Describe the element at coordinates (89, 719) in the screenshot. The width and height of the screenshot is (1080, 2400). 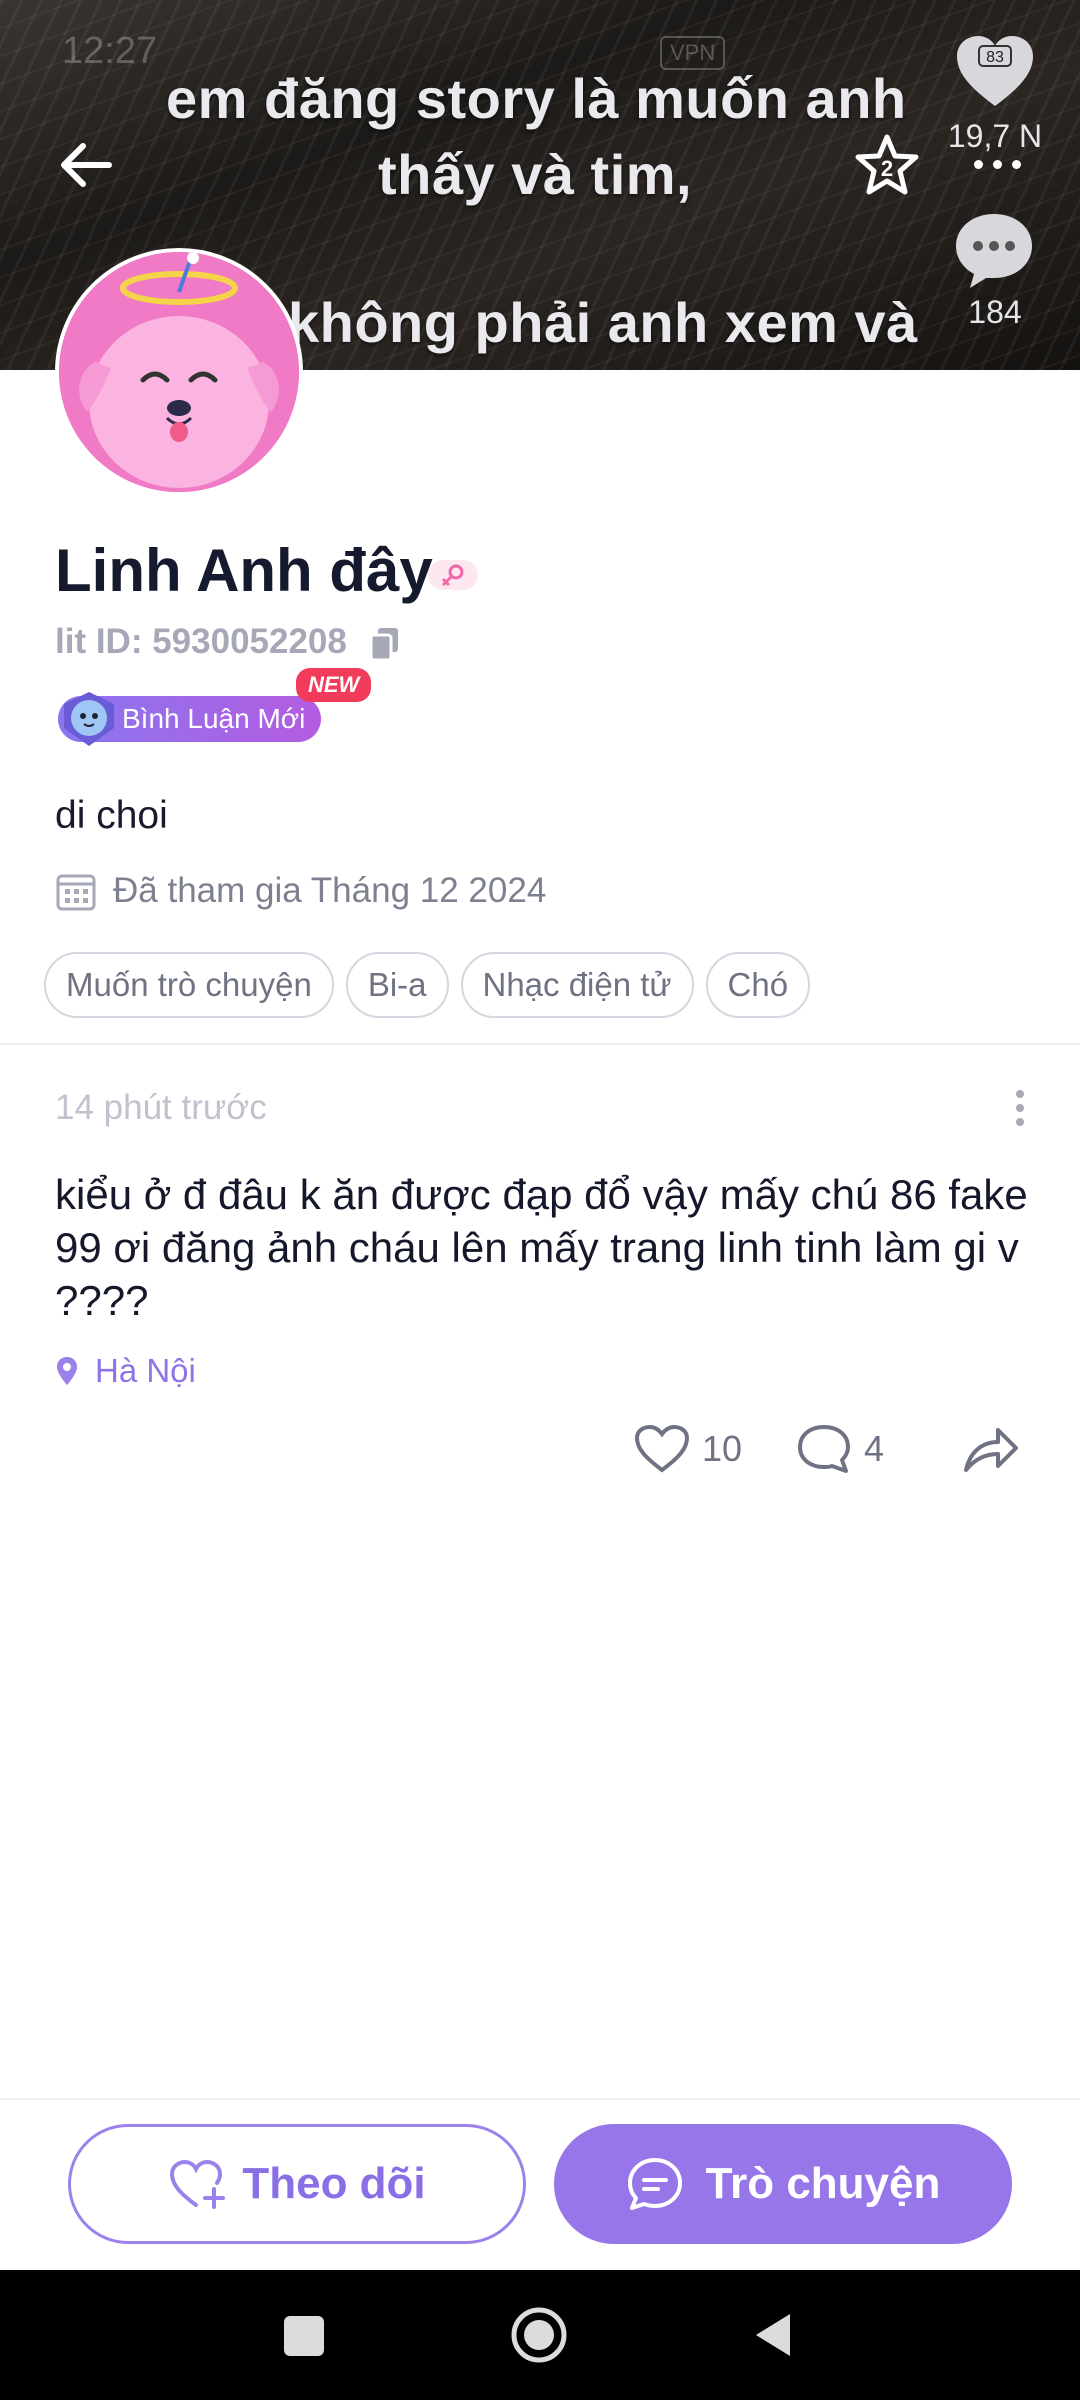
I see `mascot-icon` at that location.